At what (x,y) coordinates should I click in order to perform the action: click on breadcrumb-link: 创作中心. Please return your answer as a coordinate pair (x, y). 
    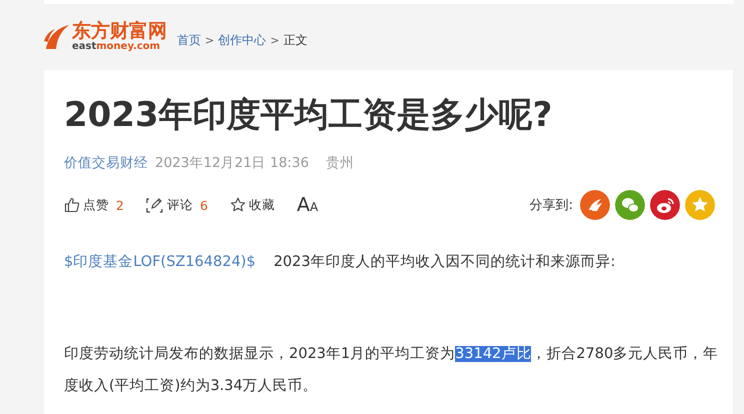
    Looking at the image, I should click on (242, 40).